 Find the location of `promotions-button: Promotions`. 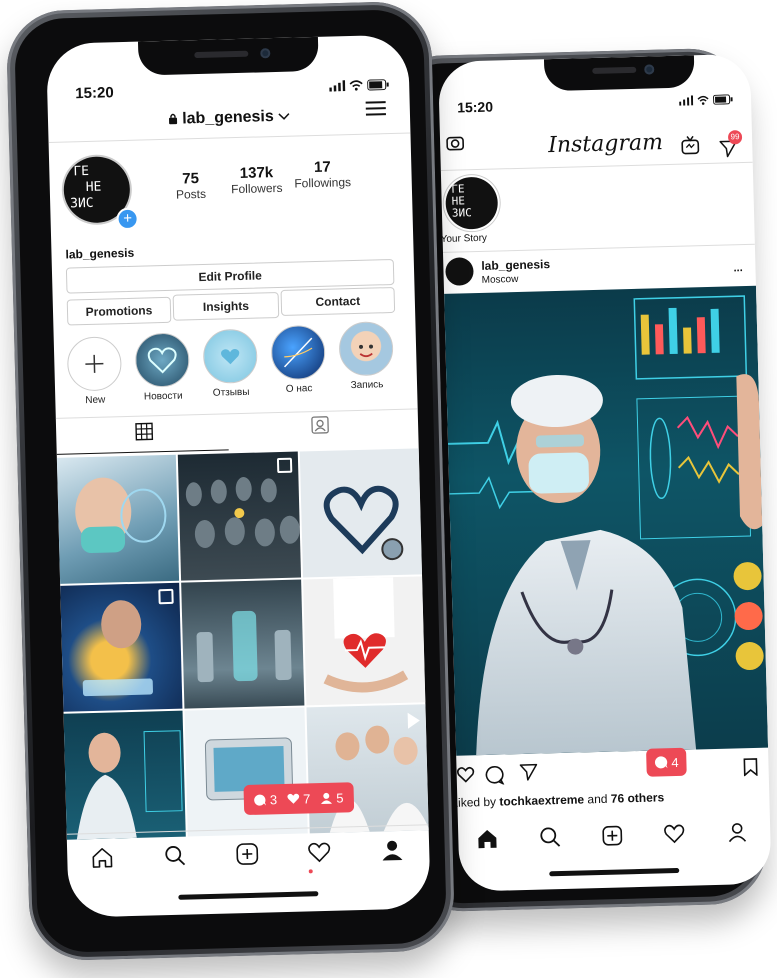

promotions-button: Promotions is located at coordinates (119, 311).